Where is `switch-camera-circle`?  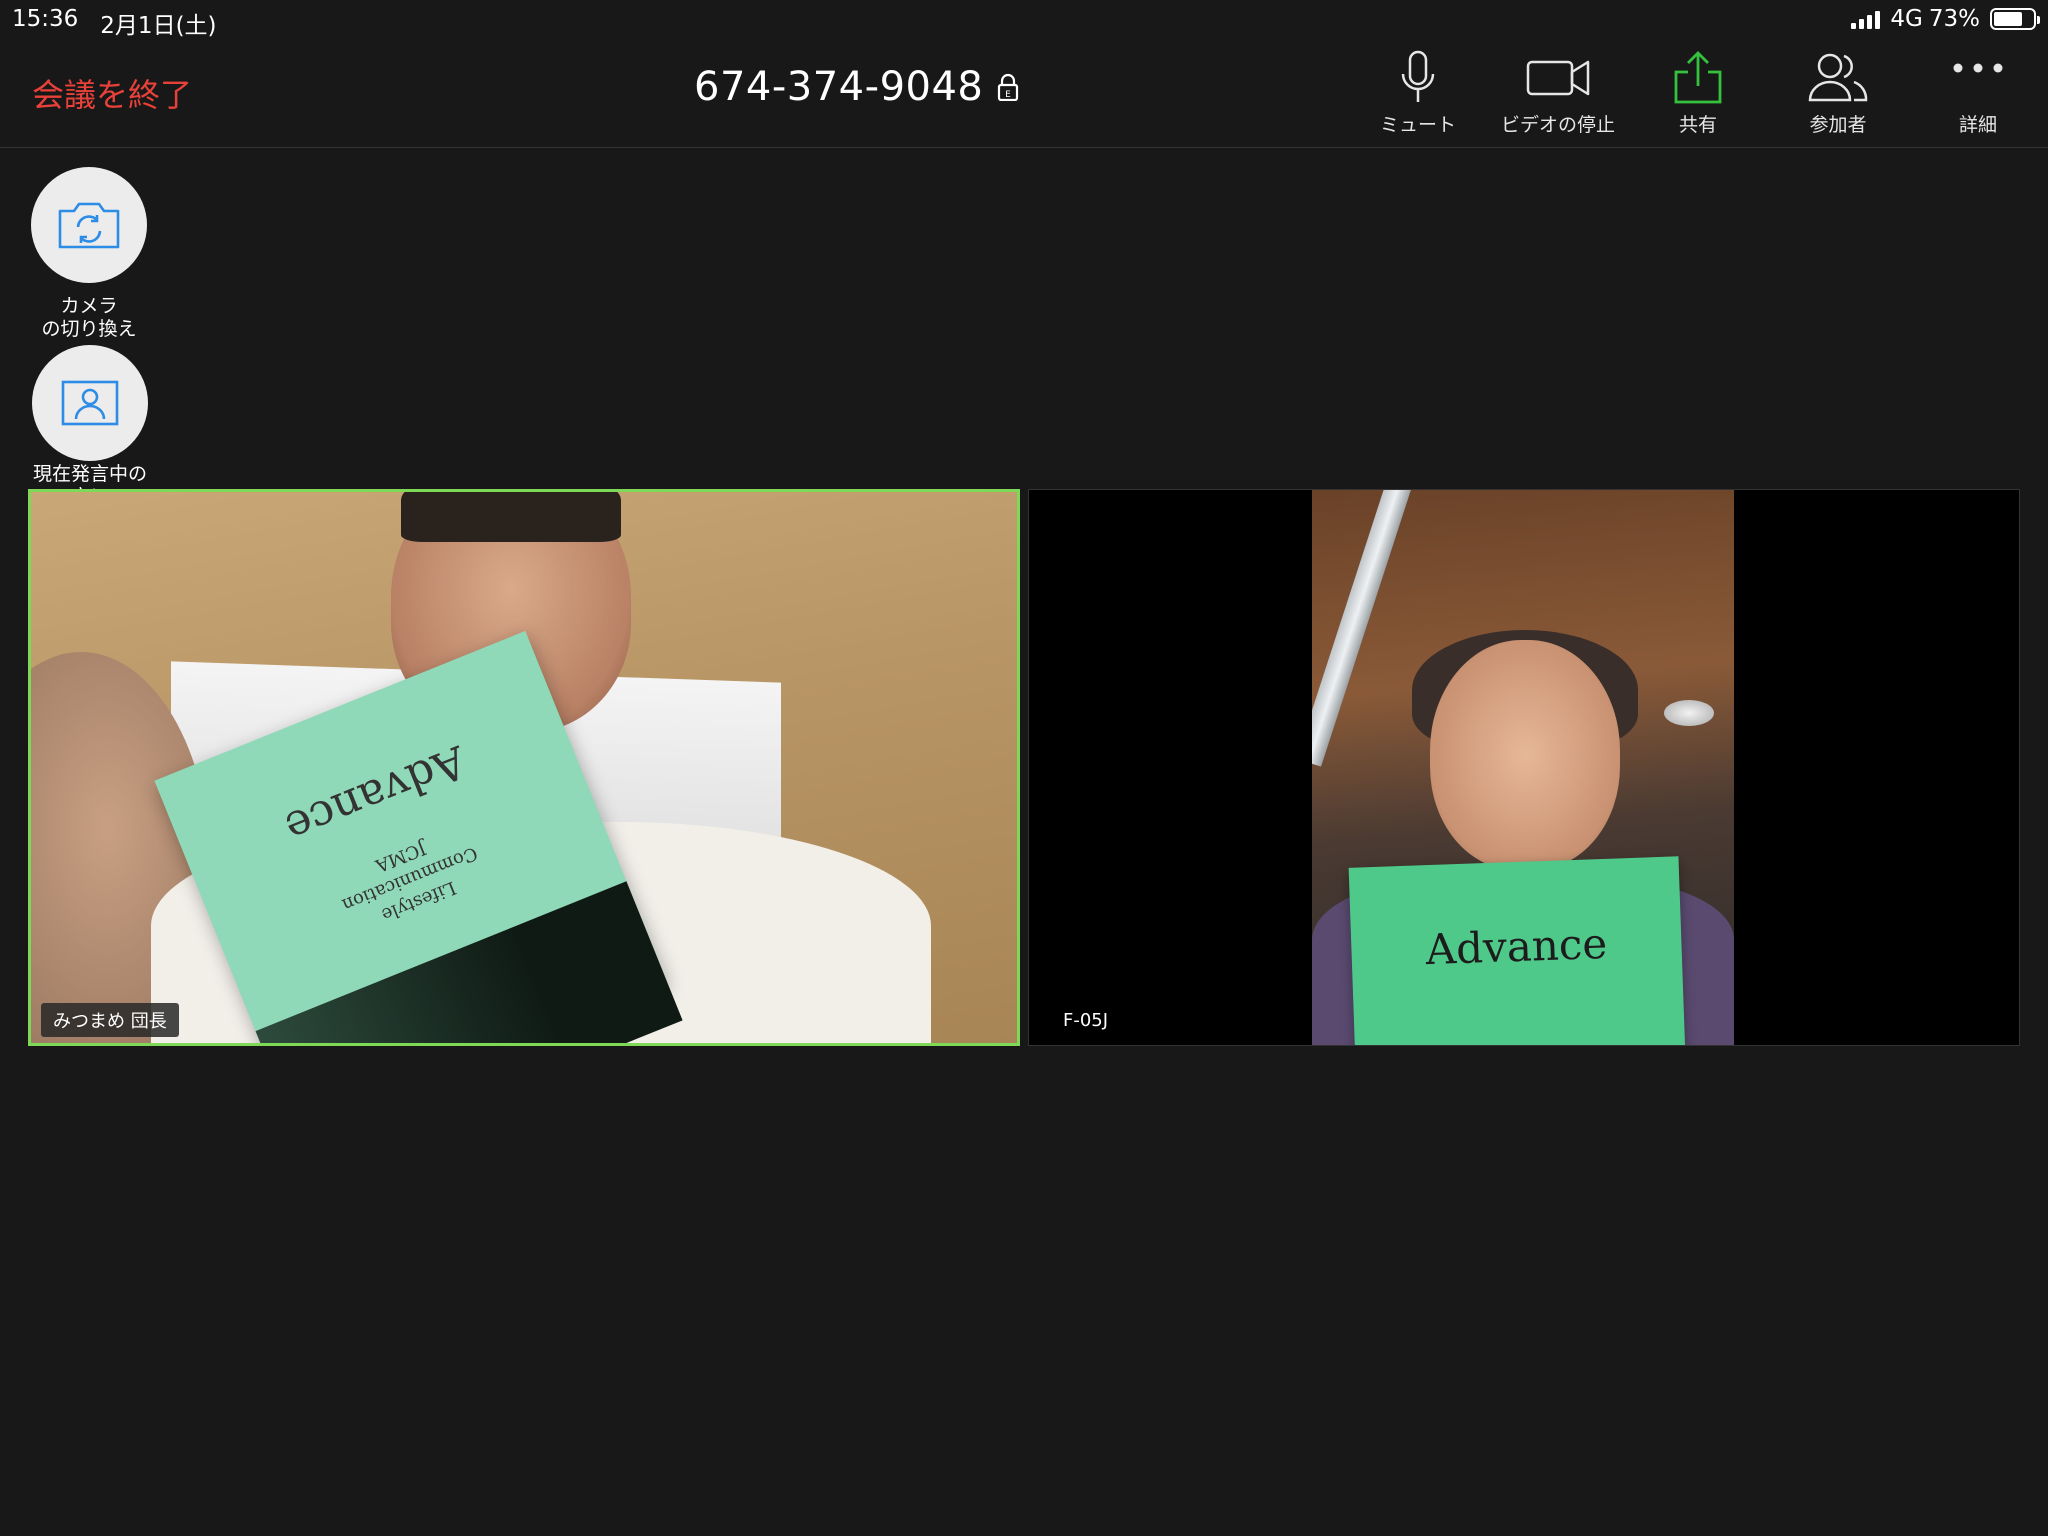 switch-camera-circle is located at coordinates (89, 225).